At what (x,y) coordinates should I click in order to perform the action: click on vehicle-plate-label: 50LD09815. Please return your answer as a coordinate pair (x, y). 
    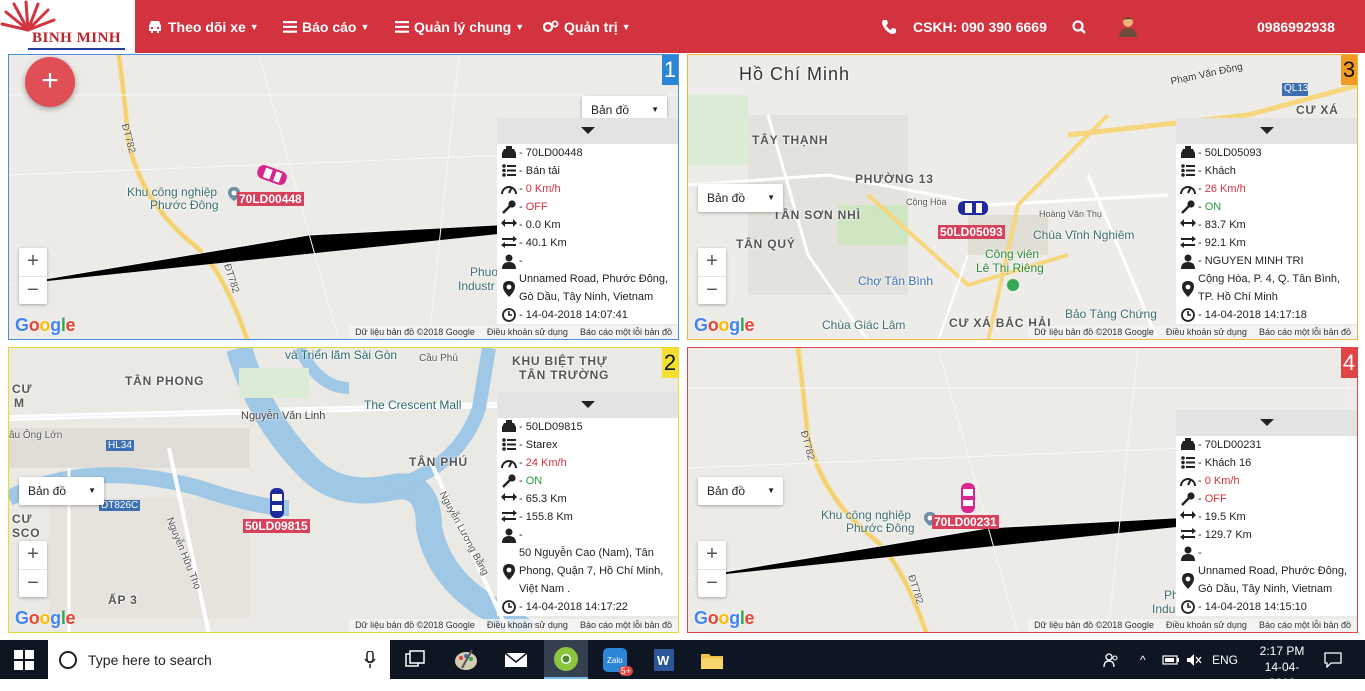
    Looking at the image, I should click on (276, 526).